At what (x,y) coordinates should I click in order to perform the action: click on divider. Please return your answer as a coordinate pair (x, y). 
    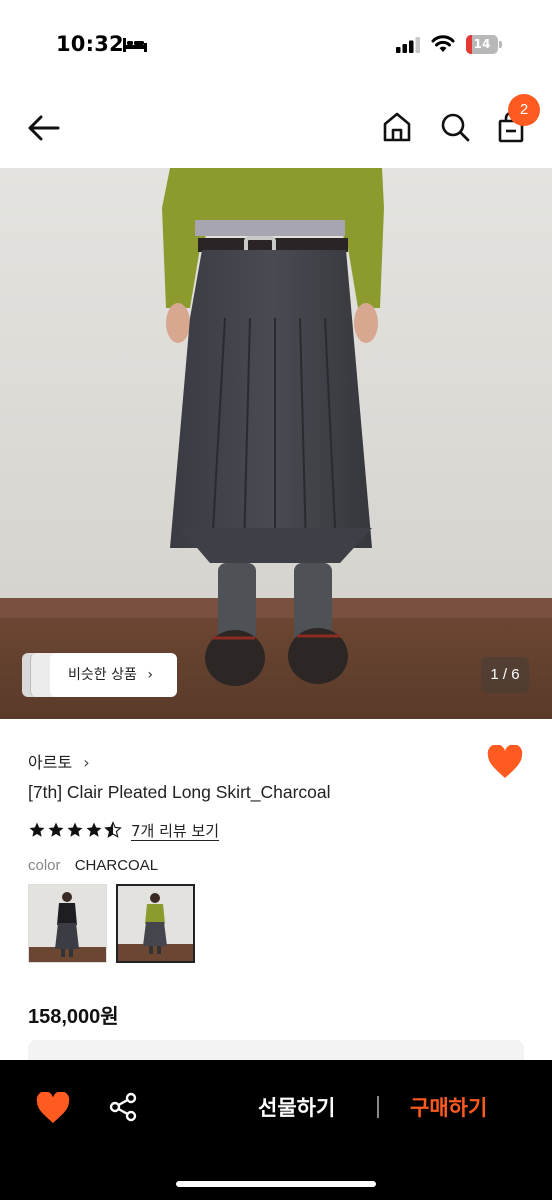
    Looking at the image, I should click on (378, 1107).